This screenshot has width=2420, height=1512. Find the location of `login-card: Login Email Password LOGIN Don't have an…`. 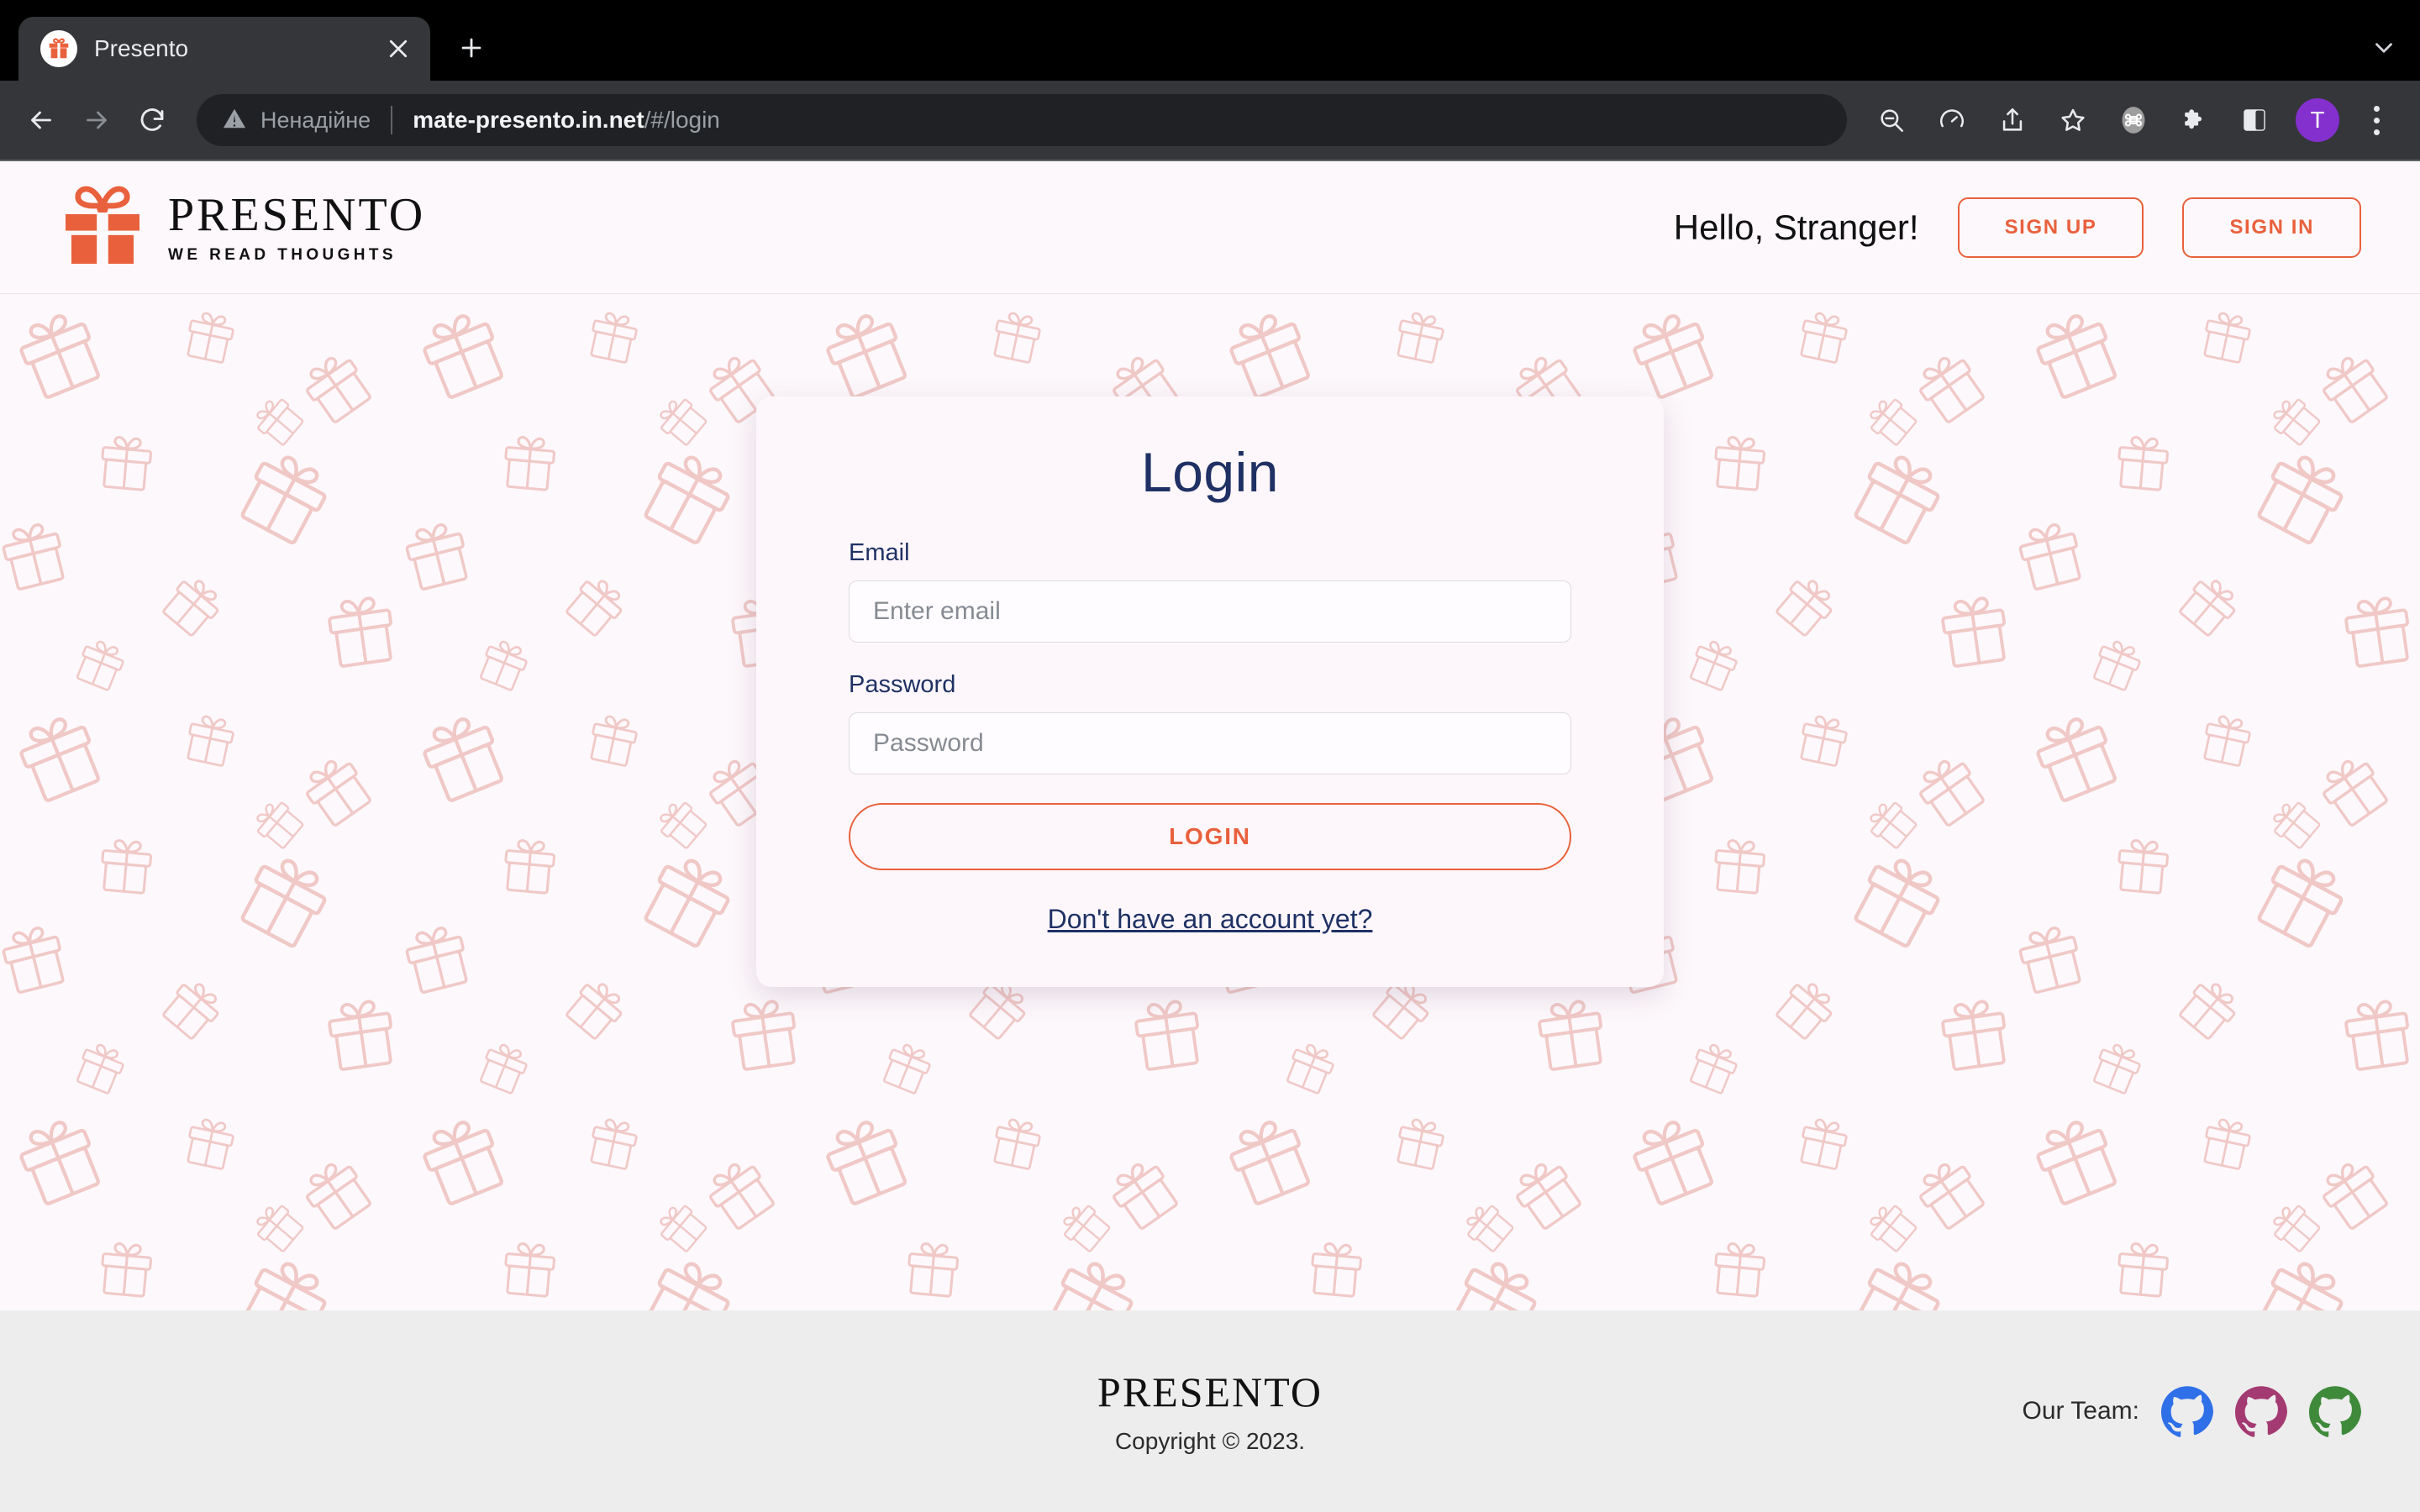

login-card: Login Email Password LOGIN Don't have an… is located at coordinates (1210, 691).